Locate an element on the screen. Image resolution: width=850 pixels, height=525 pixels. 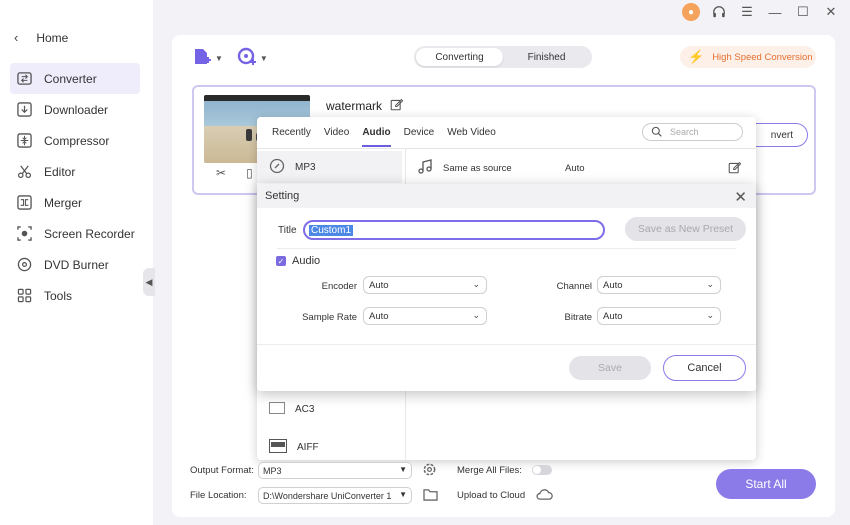
encoder-select: Auto ⌄ is located at coordinates (425, 285).